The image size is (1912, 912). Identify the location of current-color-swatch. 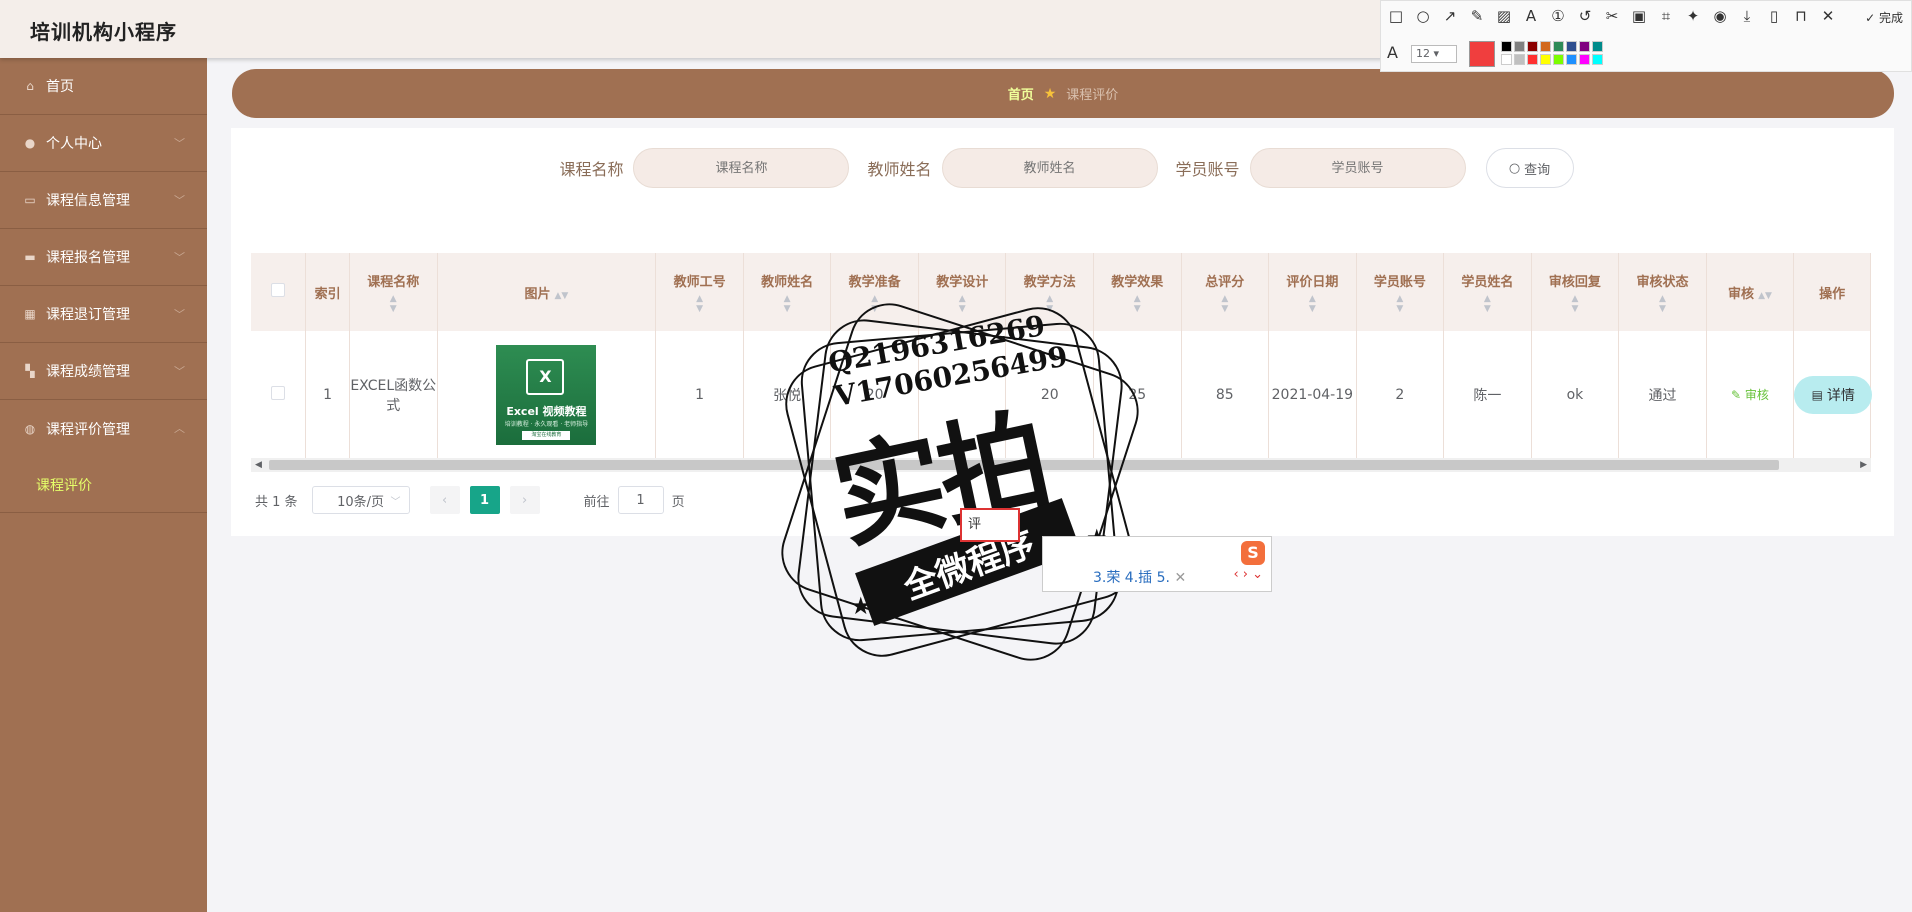
(1482, 54).